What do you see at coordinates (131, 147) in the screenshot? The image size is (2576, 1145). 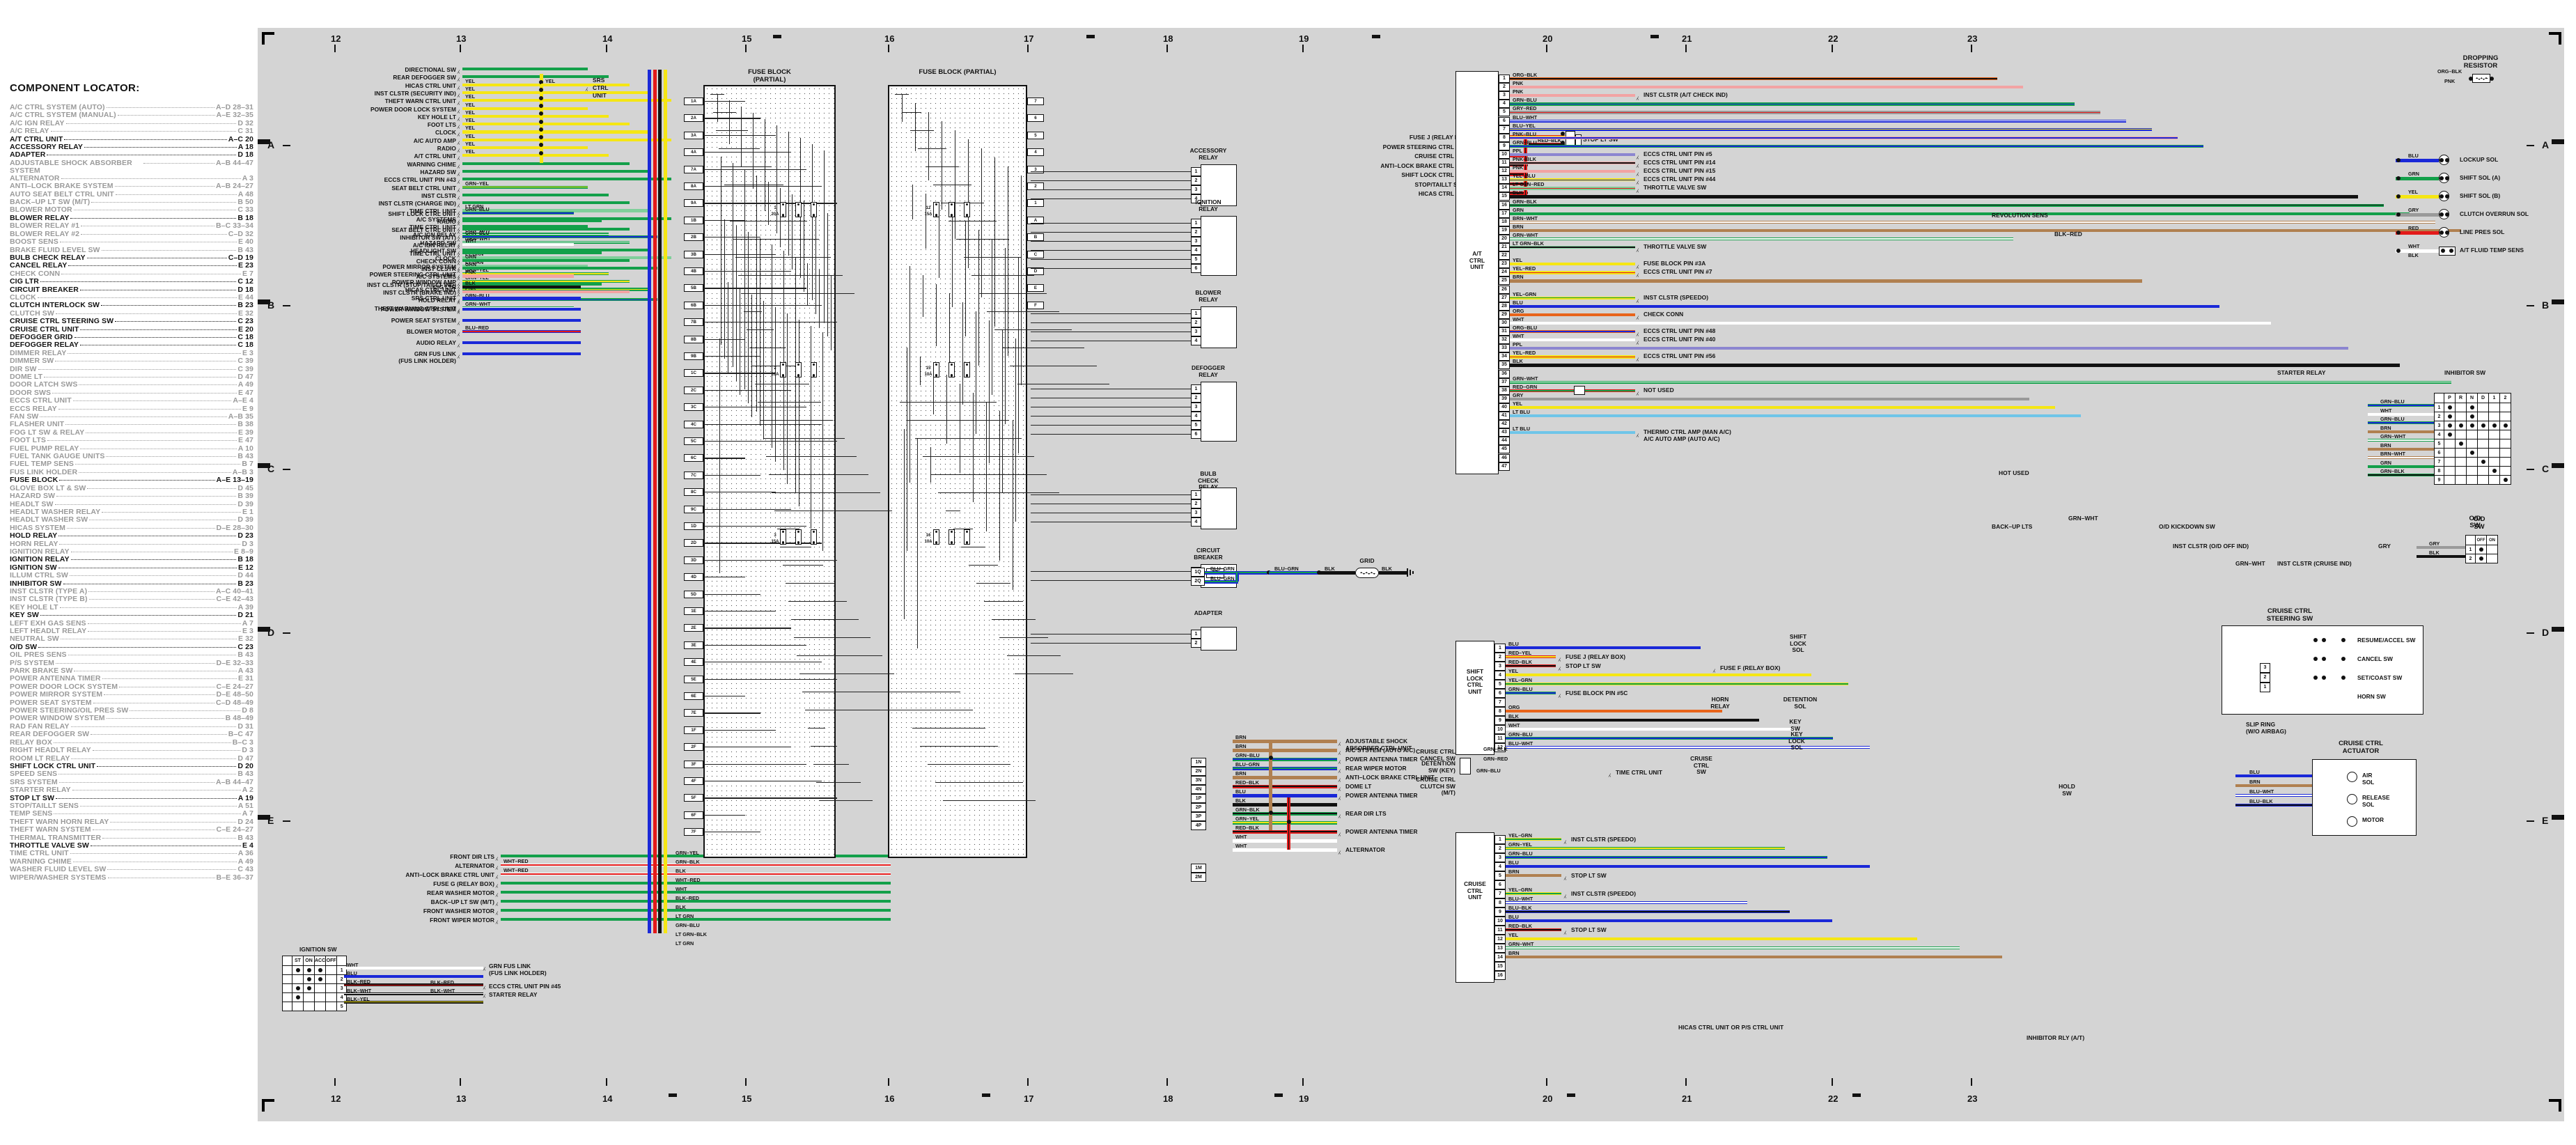 I see `locator-row: ACCESSORY RELAY A 18` at bounding box center [131, 147].